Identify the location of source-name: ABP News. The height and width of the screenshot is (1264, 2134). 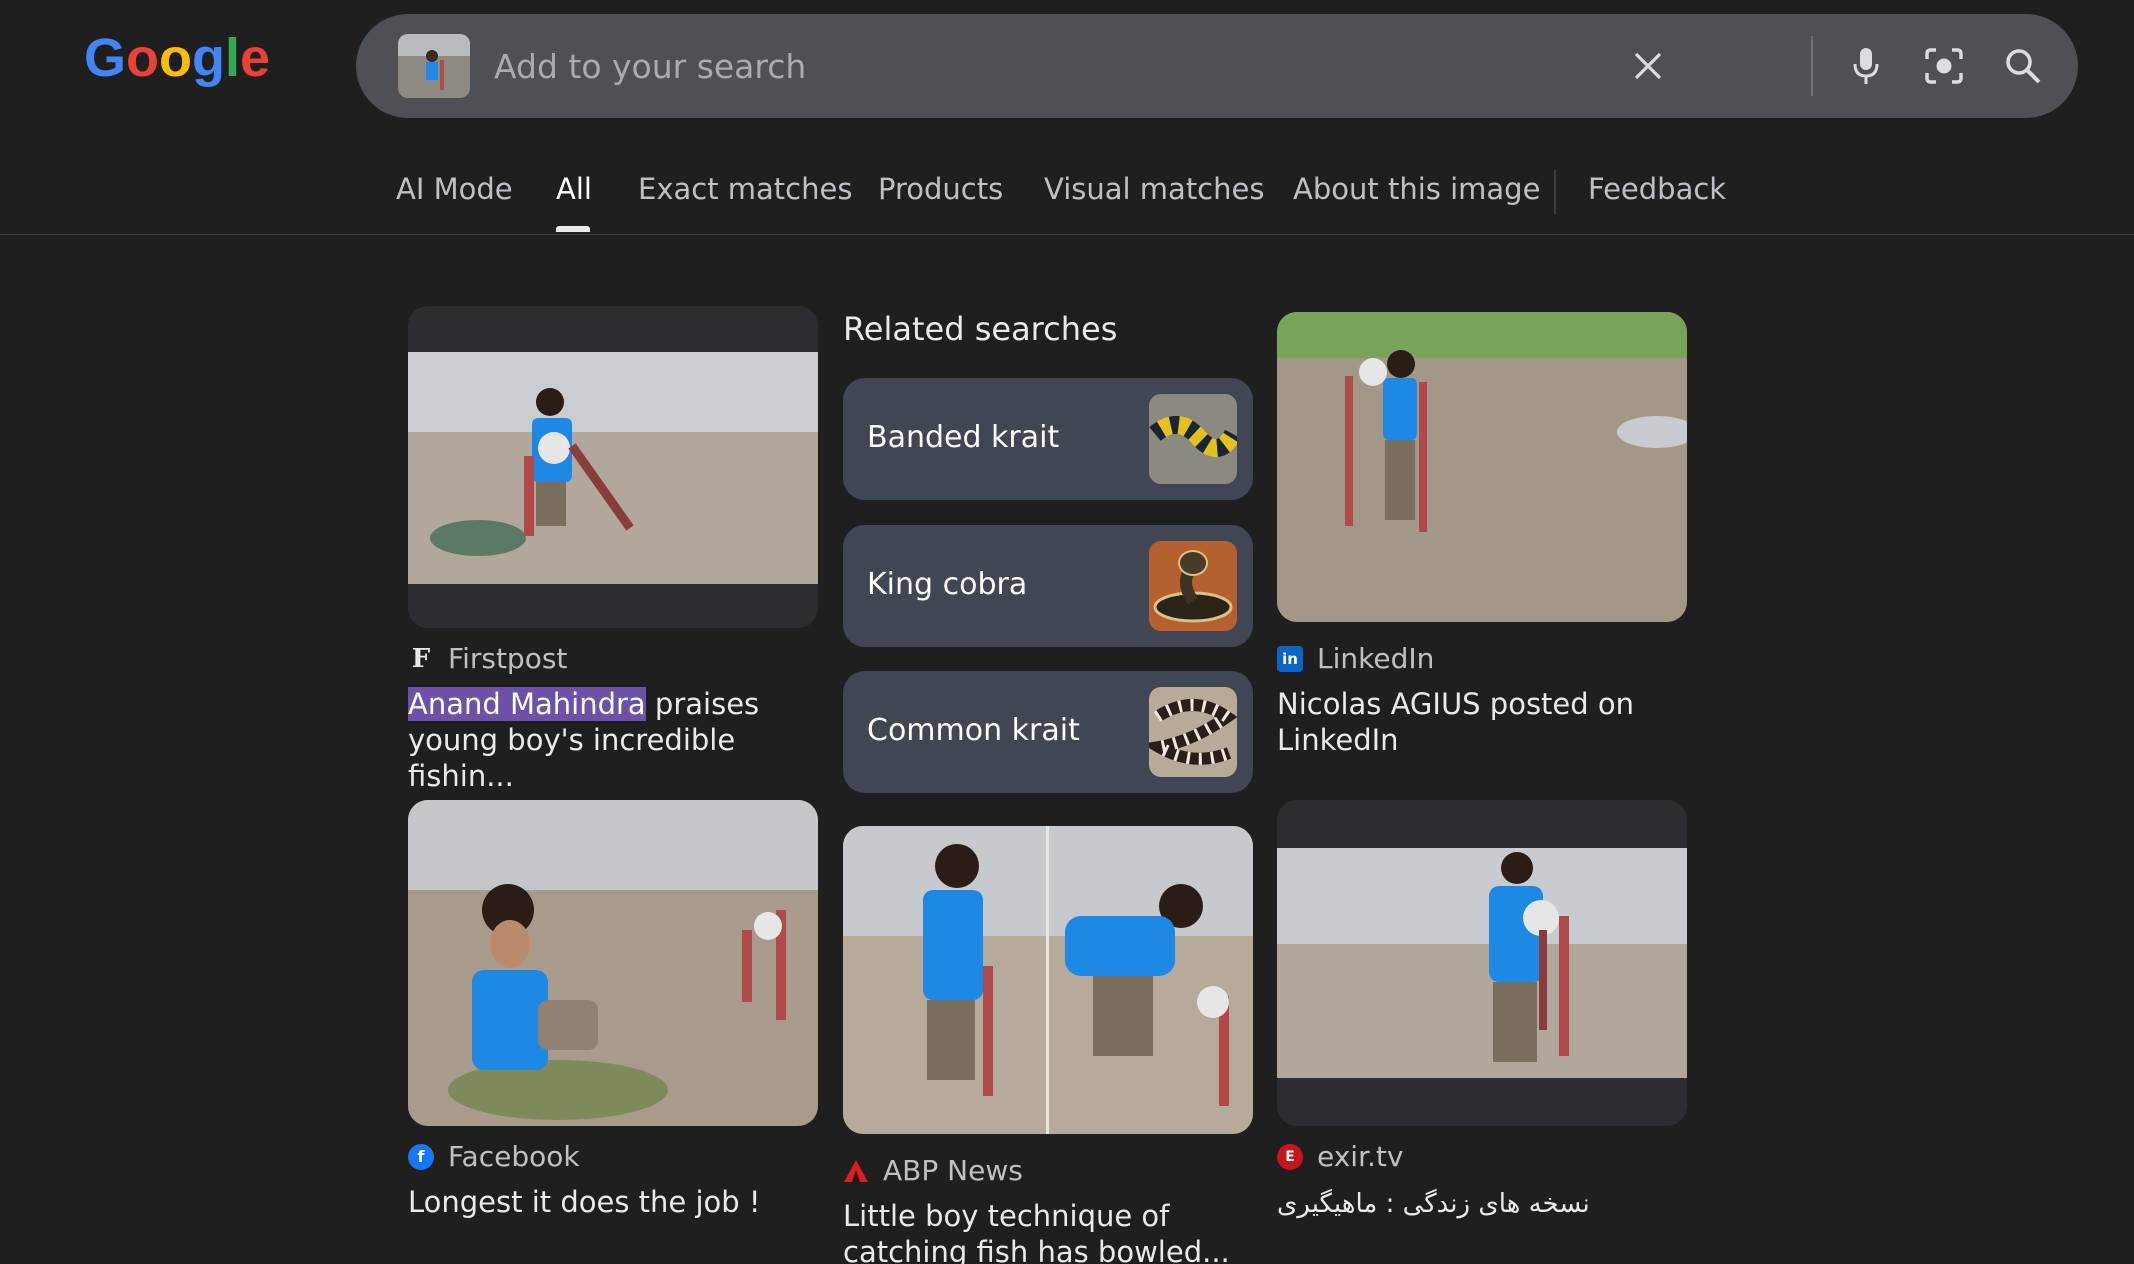
(953, 1170).